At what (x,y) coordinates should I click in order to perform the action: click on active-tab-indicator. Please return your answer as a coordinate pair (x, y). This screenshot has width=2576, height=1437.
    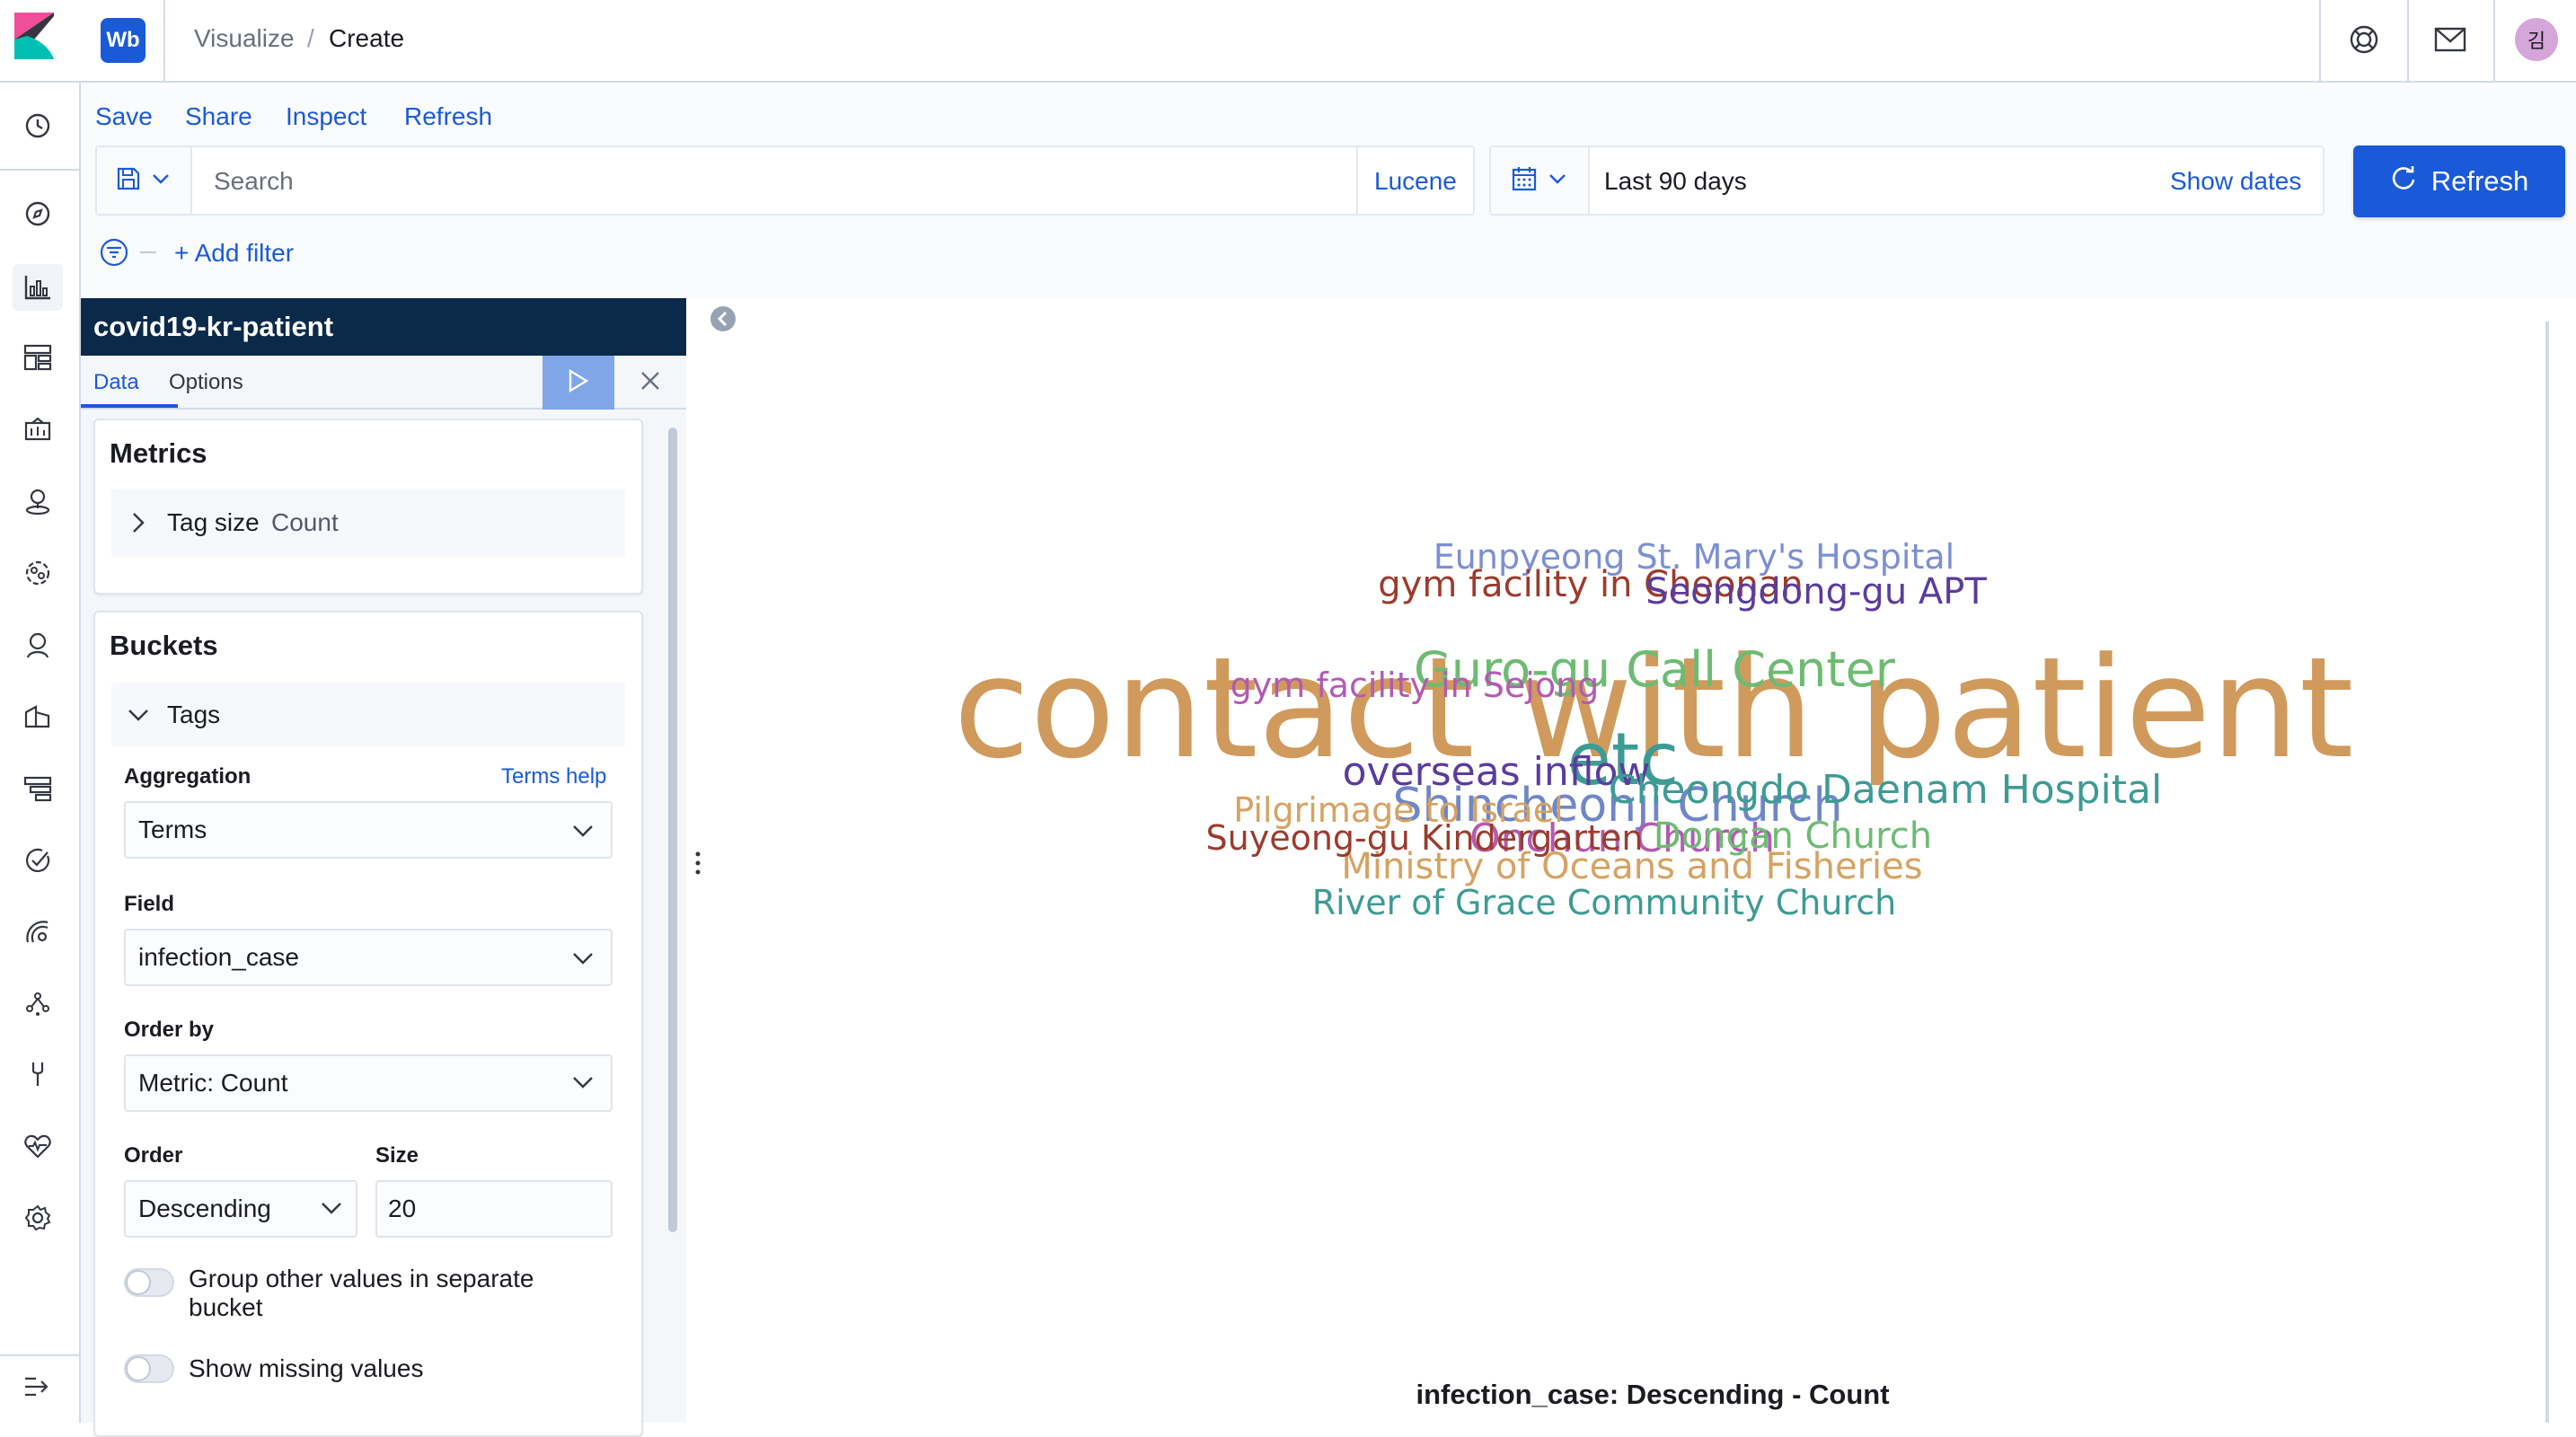
    Looking at the image, I should click on (129, 406).